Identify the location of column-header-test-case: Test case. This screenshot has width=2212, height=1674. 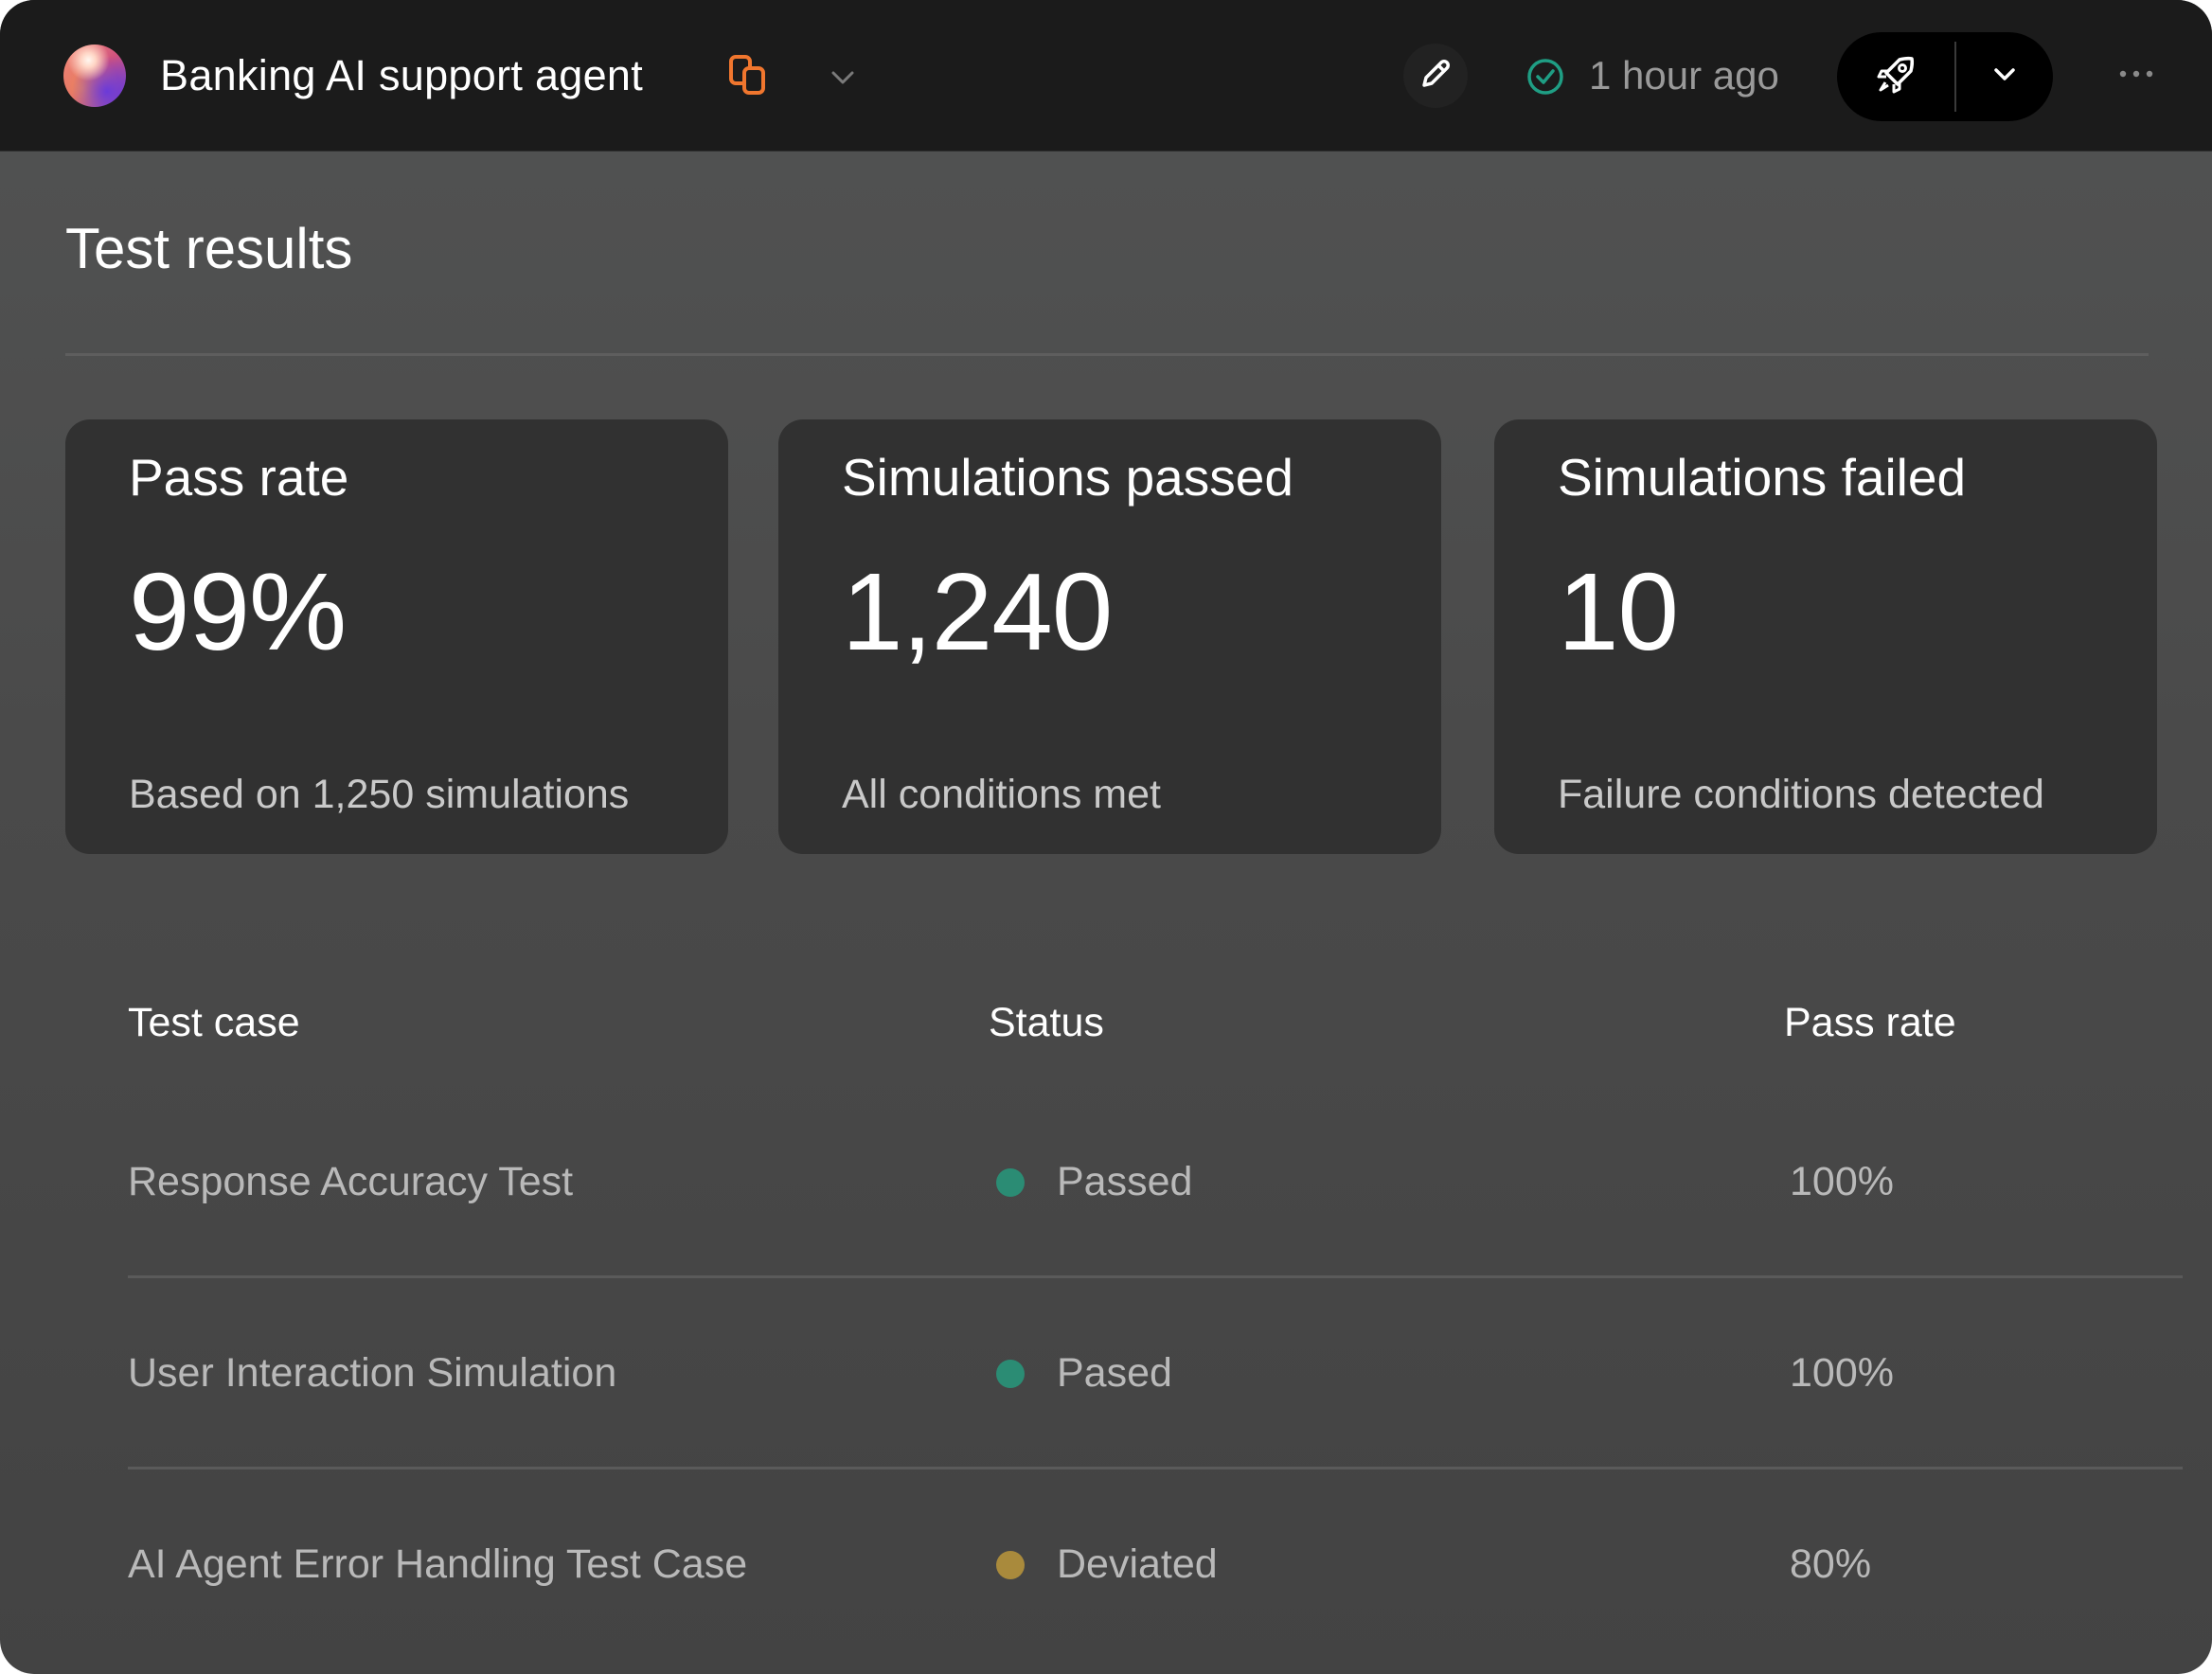
(214, 1022).